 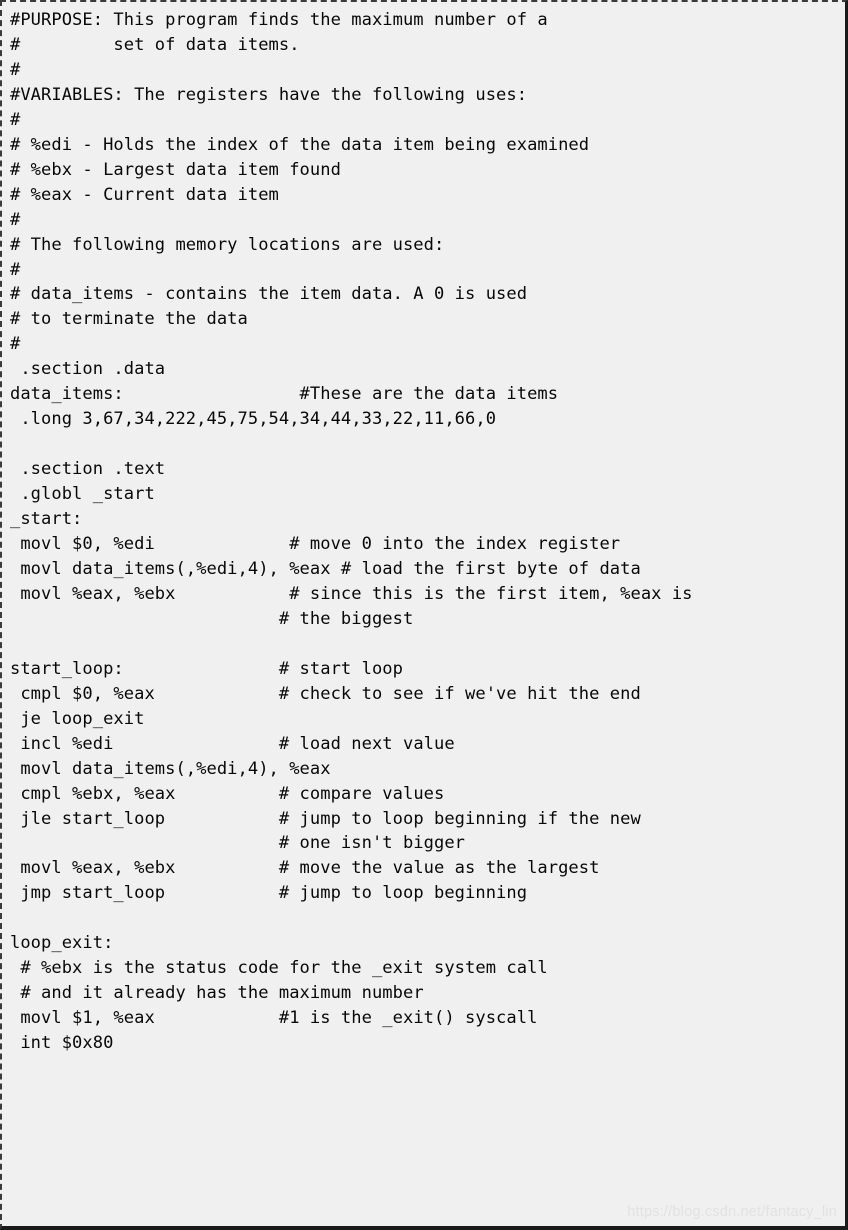 What do you see at coordinates (732, 1212) in the screenshot?
I see `blog-watermark: https://blog.csdn.net/fantacy_lin` at bounding box center [732, 1212].